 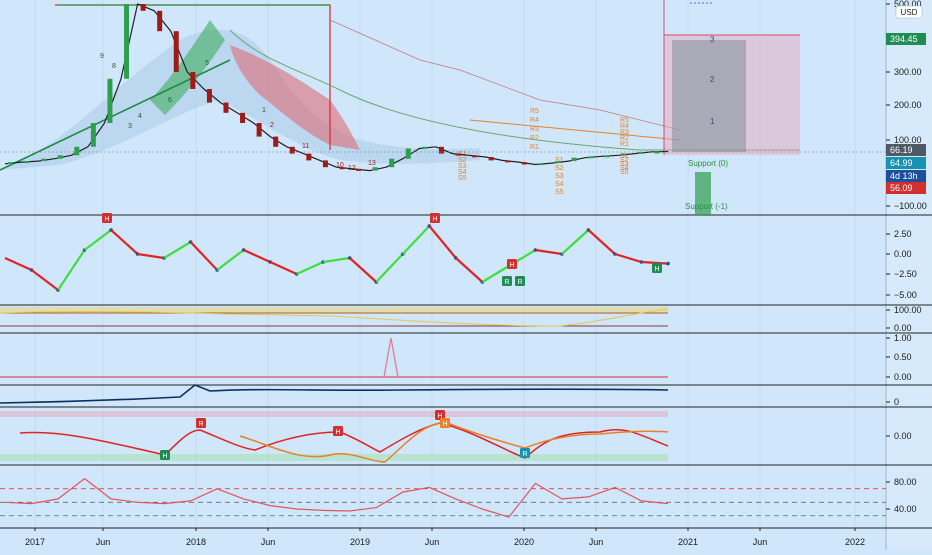 What do you see at coordinates (264, 110) in the screenshot?
I see `wave-count-label: 1` at bounding box center [264, 110].